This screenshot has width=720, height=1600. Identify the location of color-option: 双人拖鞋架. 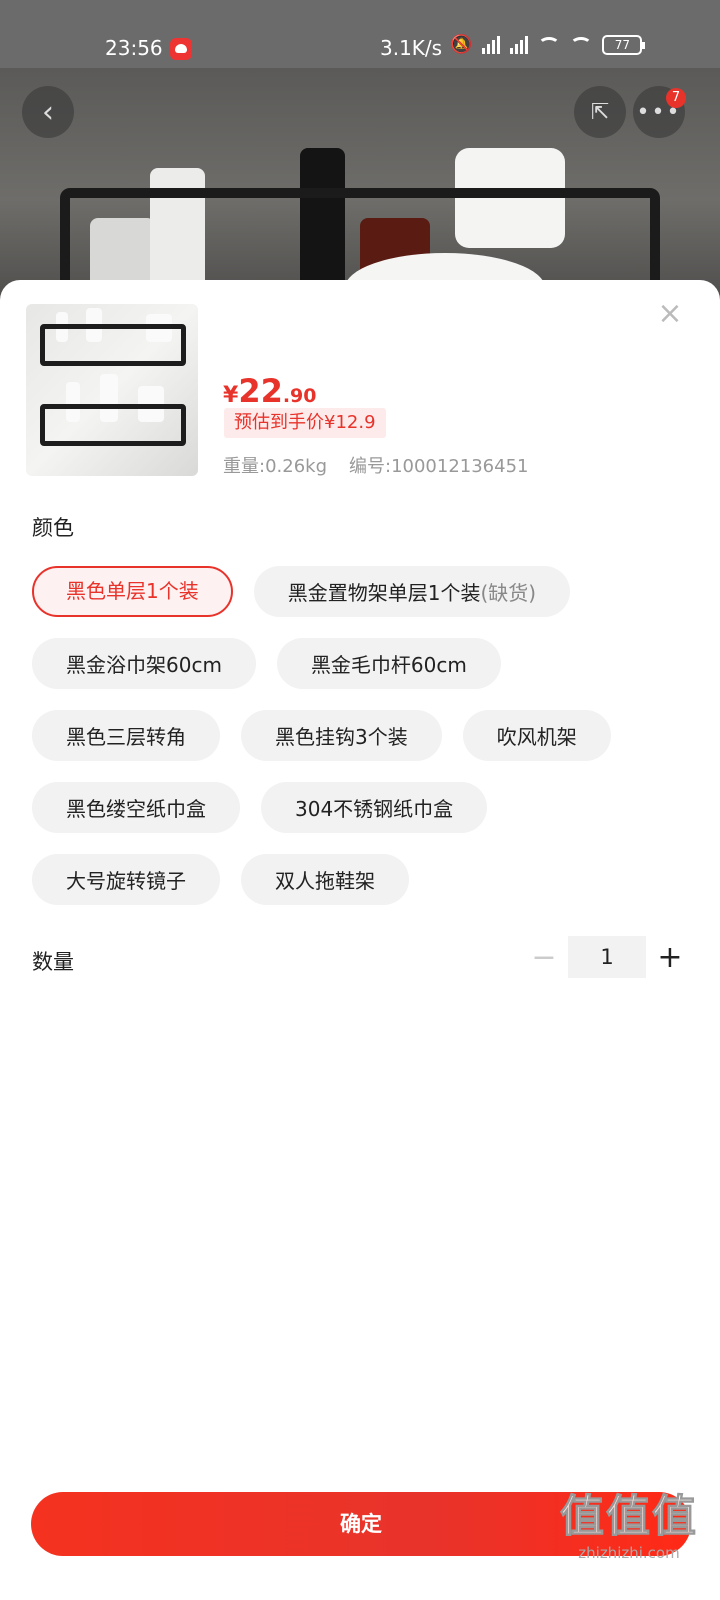
(325, 879).